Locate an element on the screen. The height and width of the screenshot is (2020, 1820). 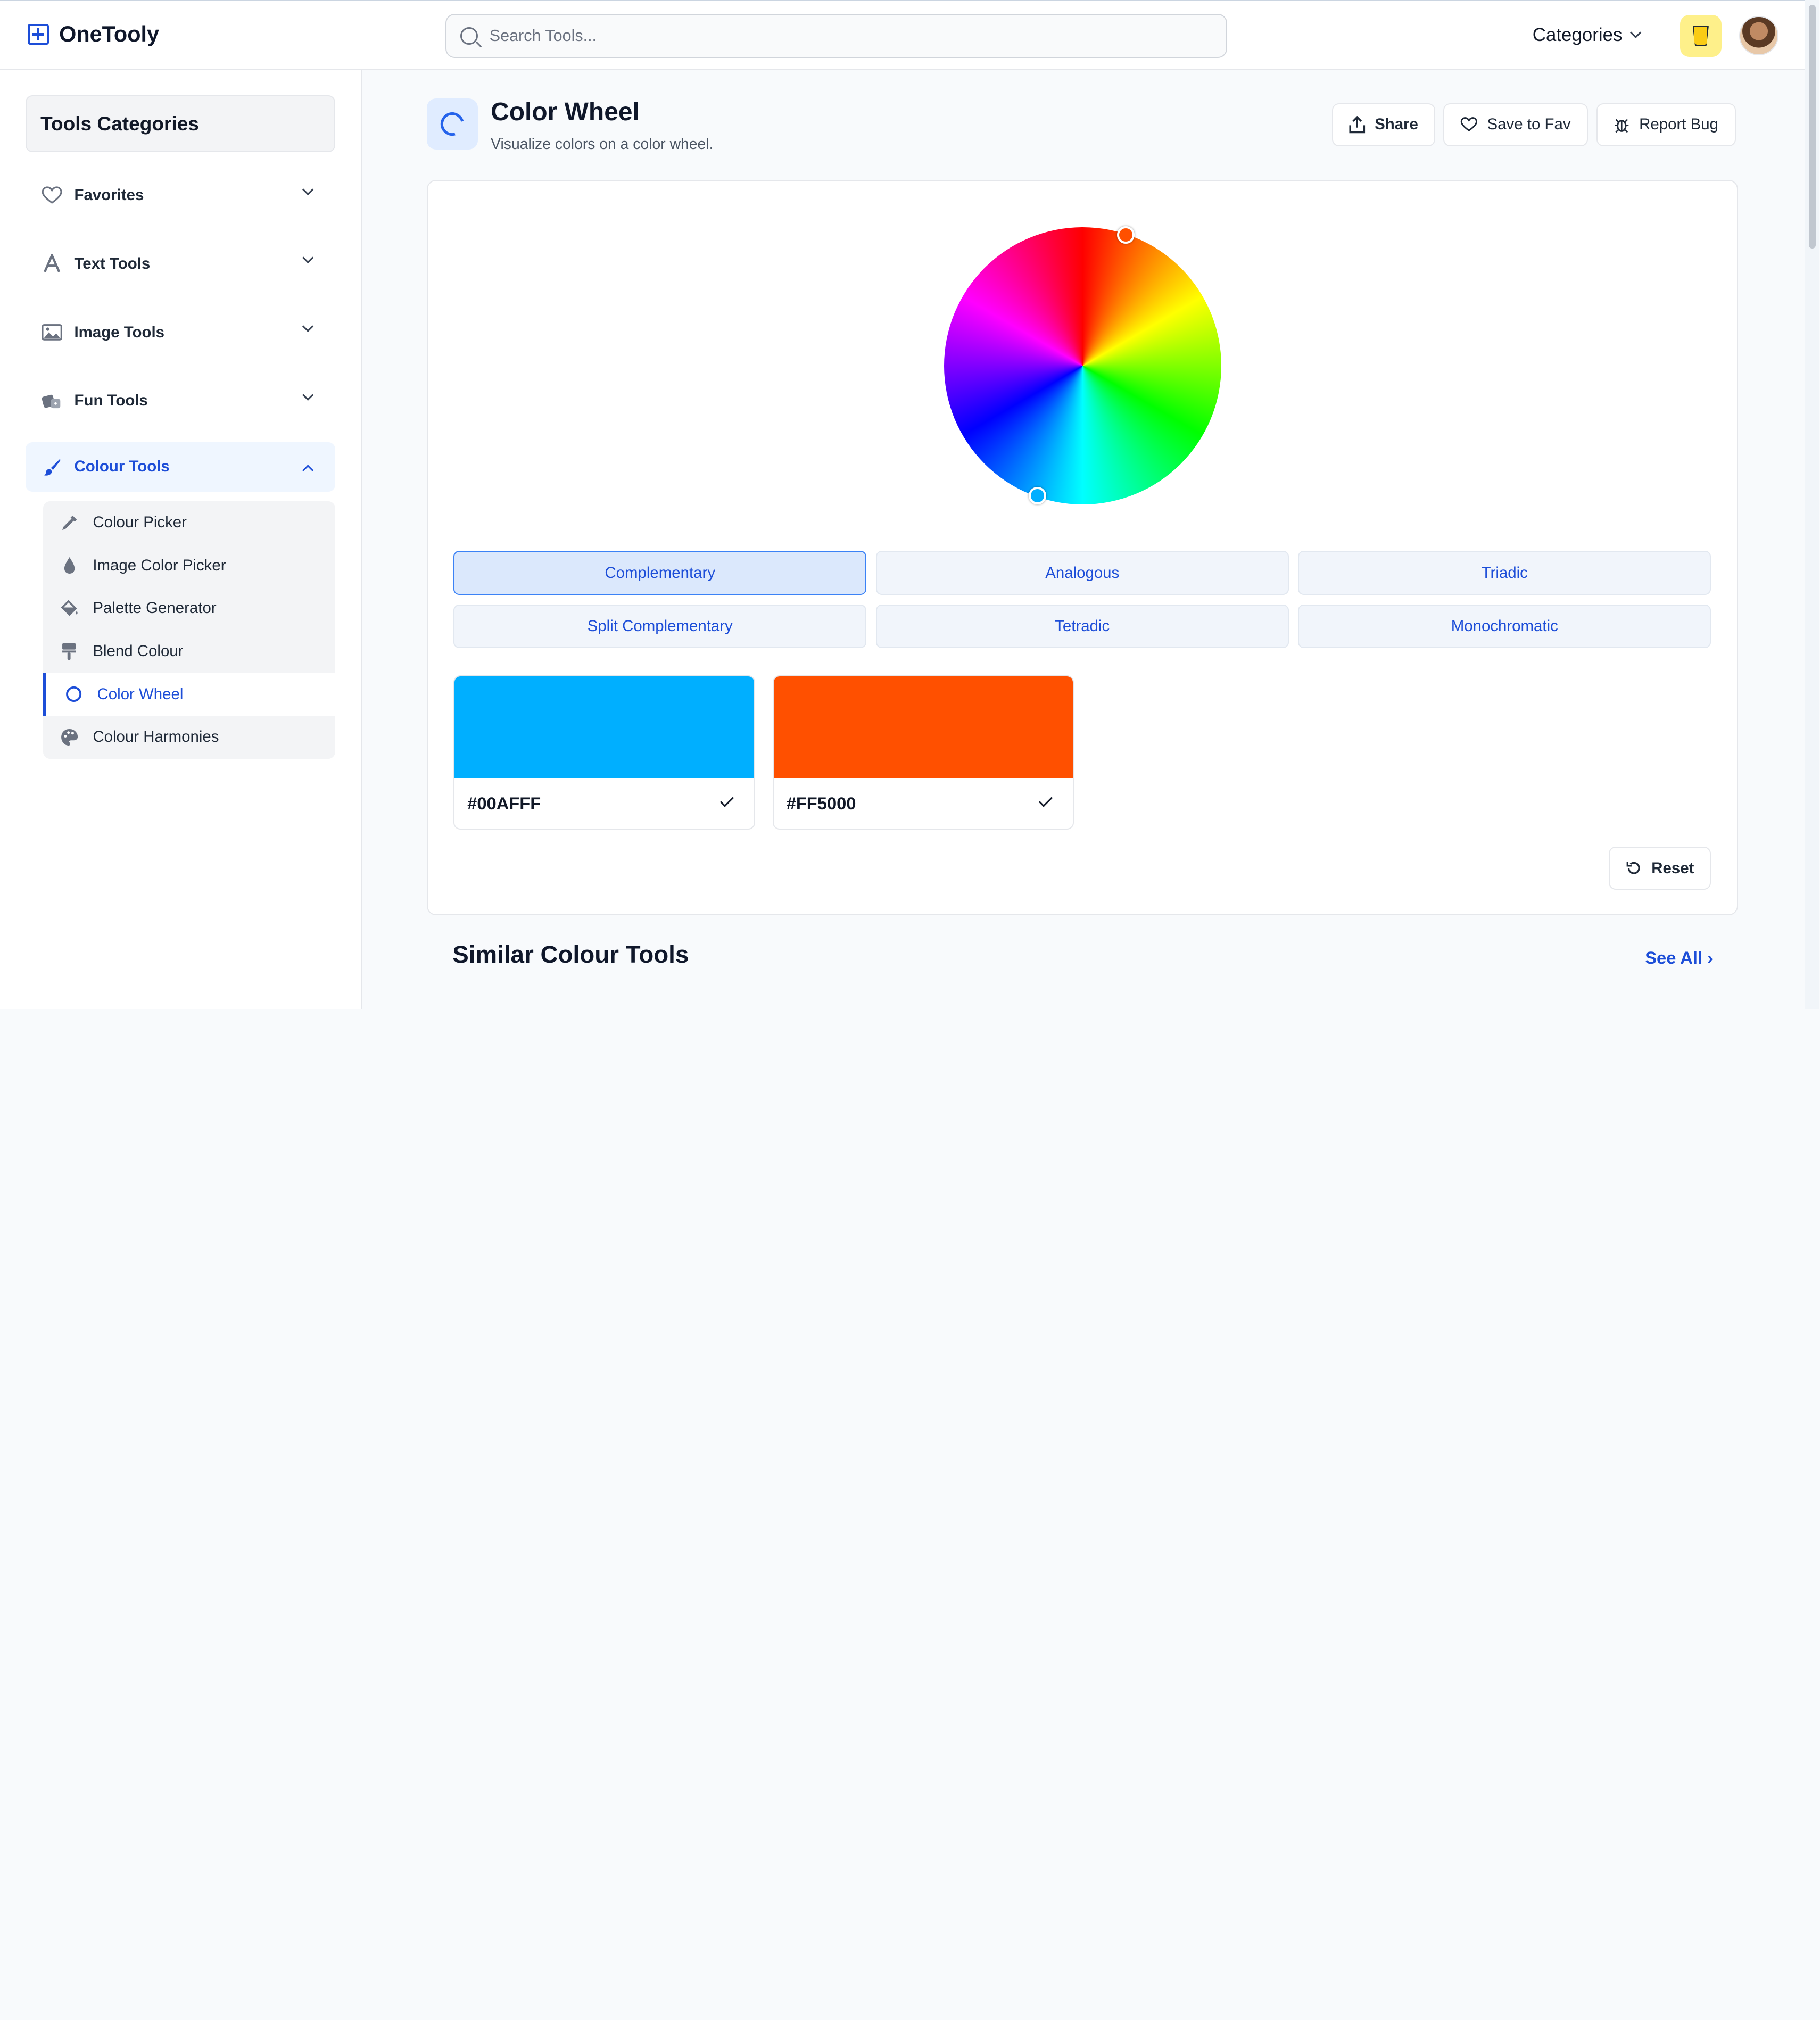
color-wheel is located at coordinates (1083, 366).